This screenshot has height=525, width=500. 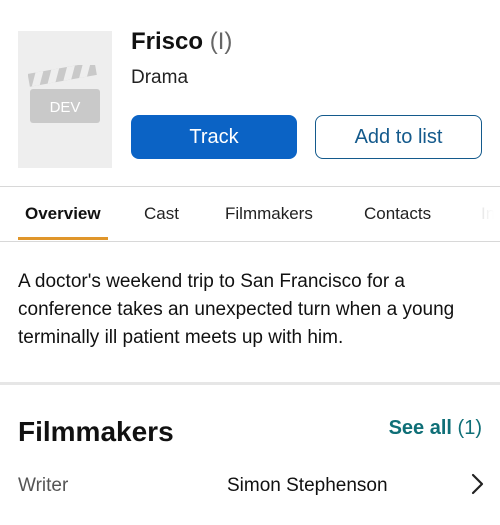 I want to click on chevron-right-icon, so click(x=477, y=484).